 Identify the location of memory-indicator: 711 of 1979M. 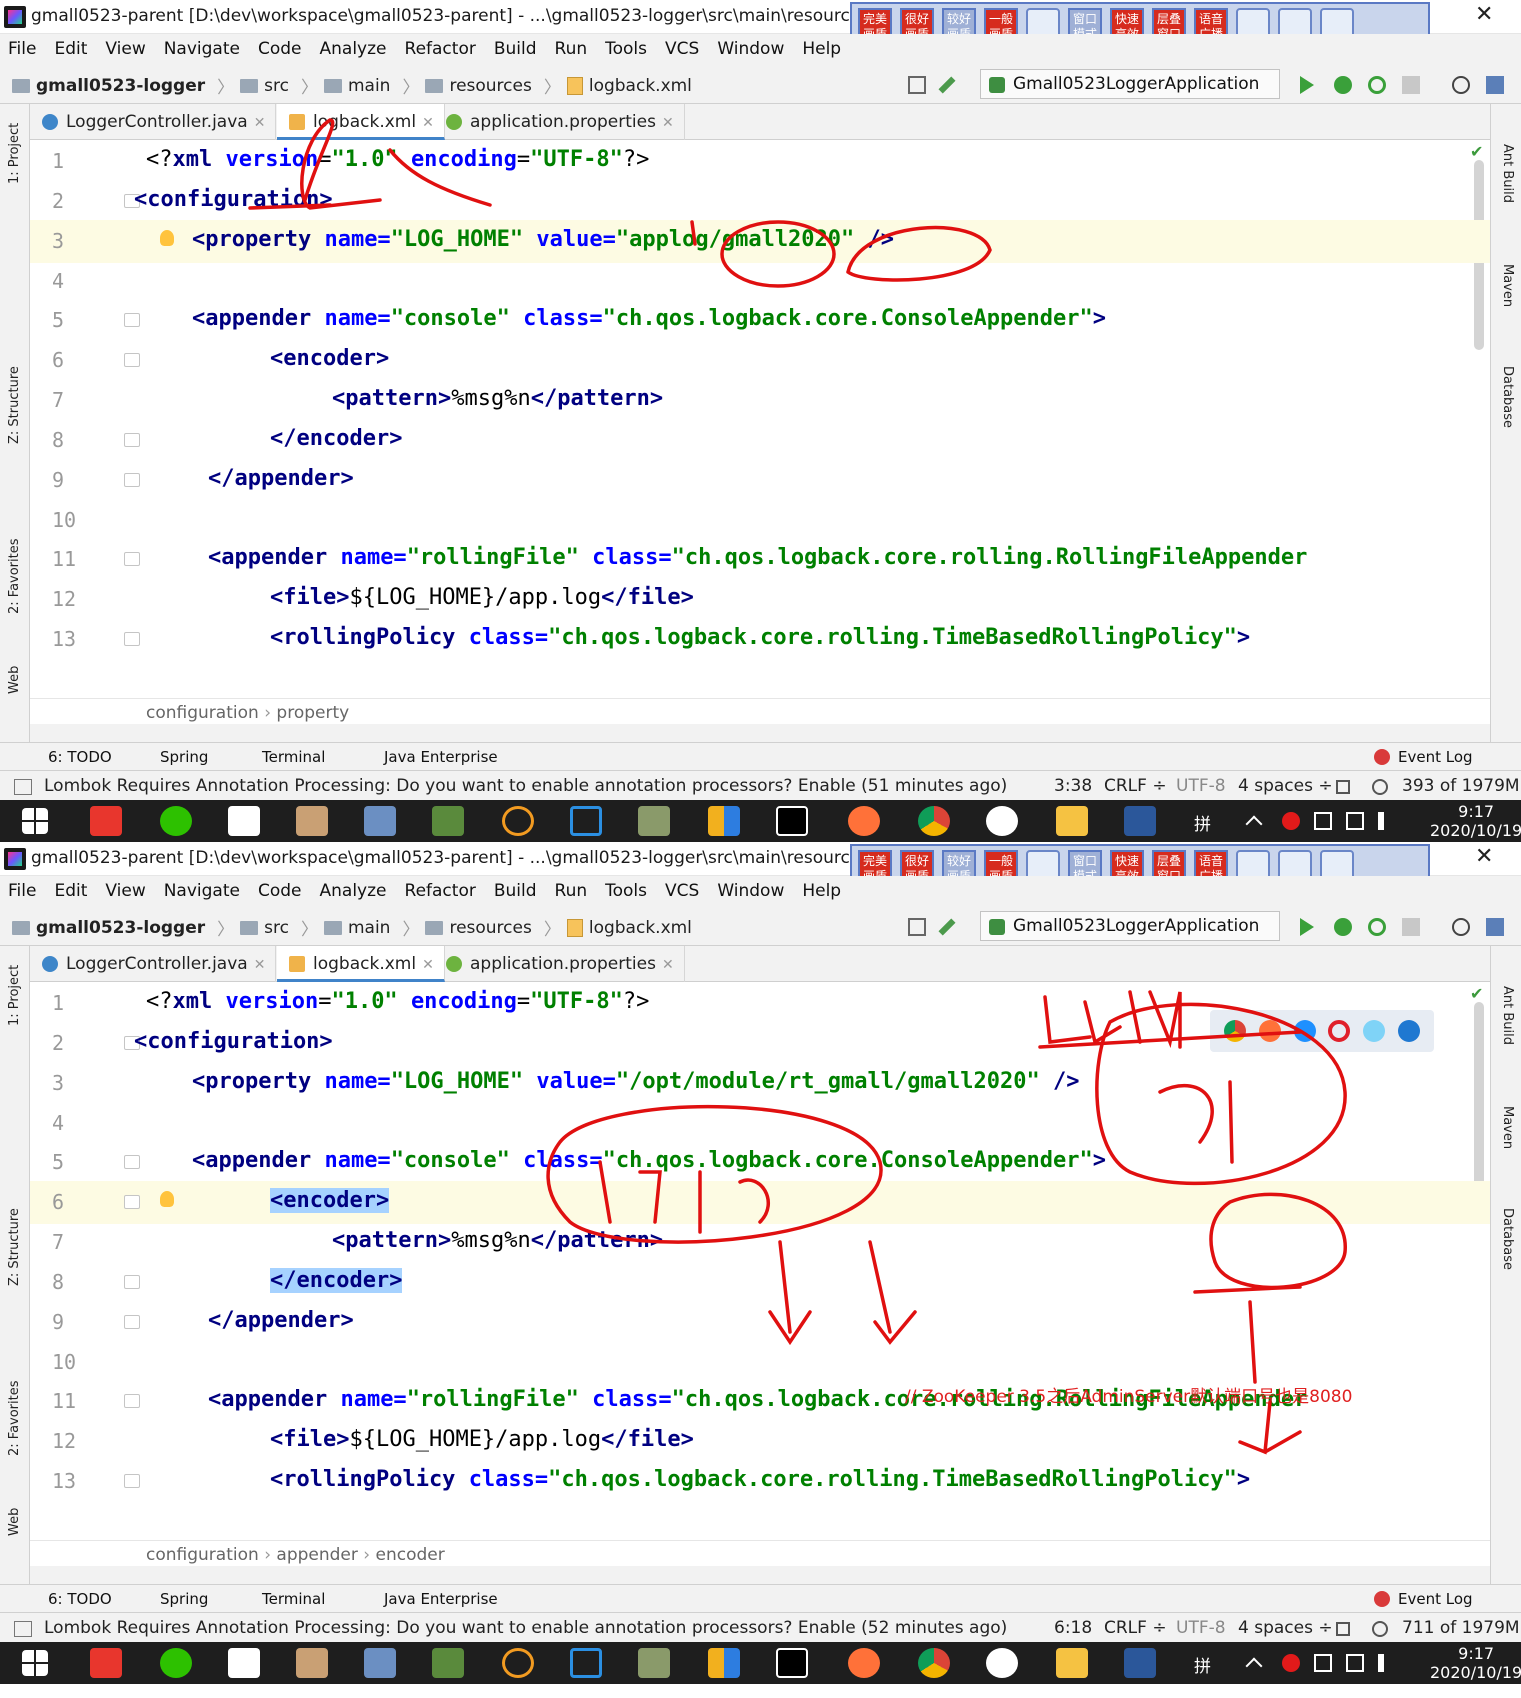
(1461, 1628).